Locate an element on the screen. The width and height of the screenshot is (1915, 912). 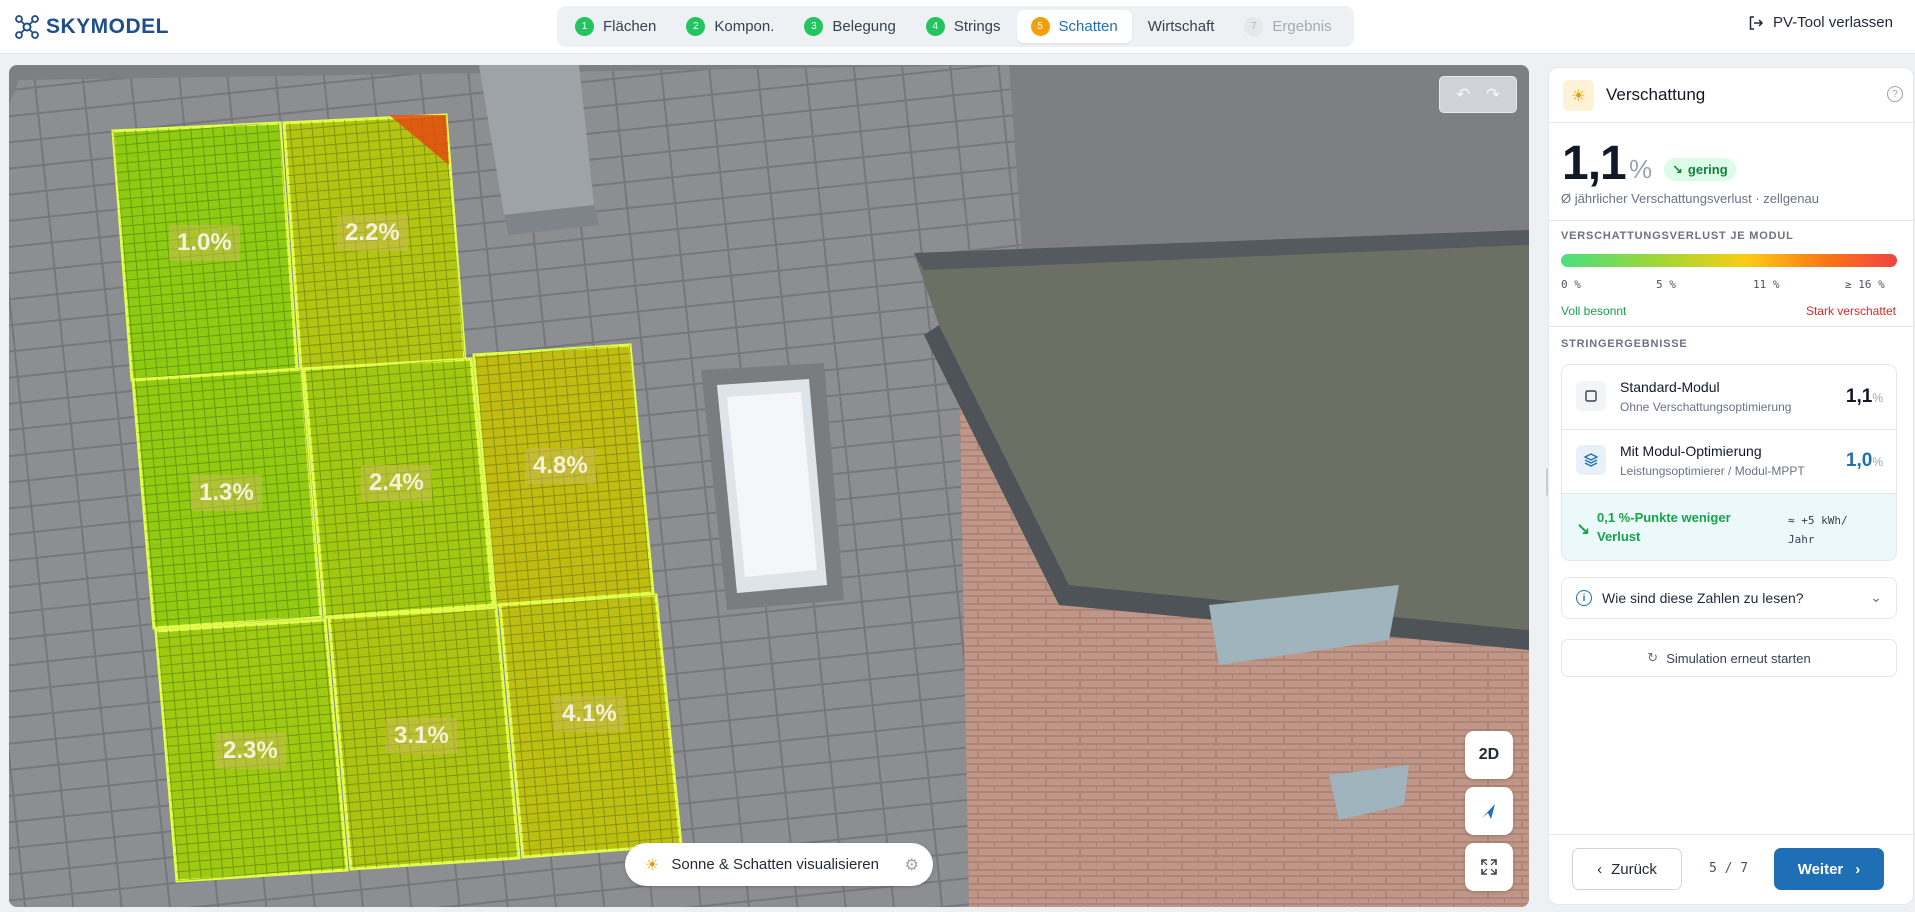
step-strings: 4 Strings is located at coordinates (963, 26).